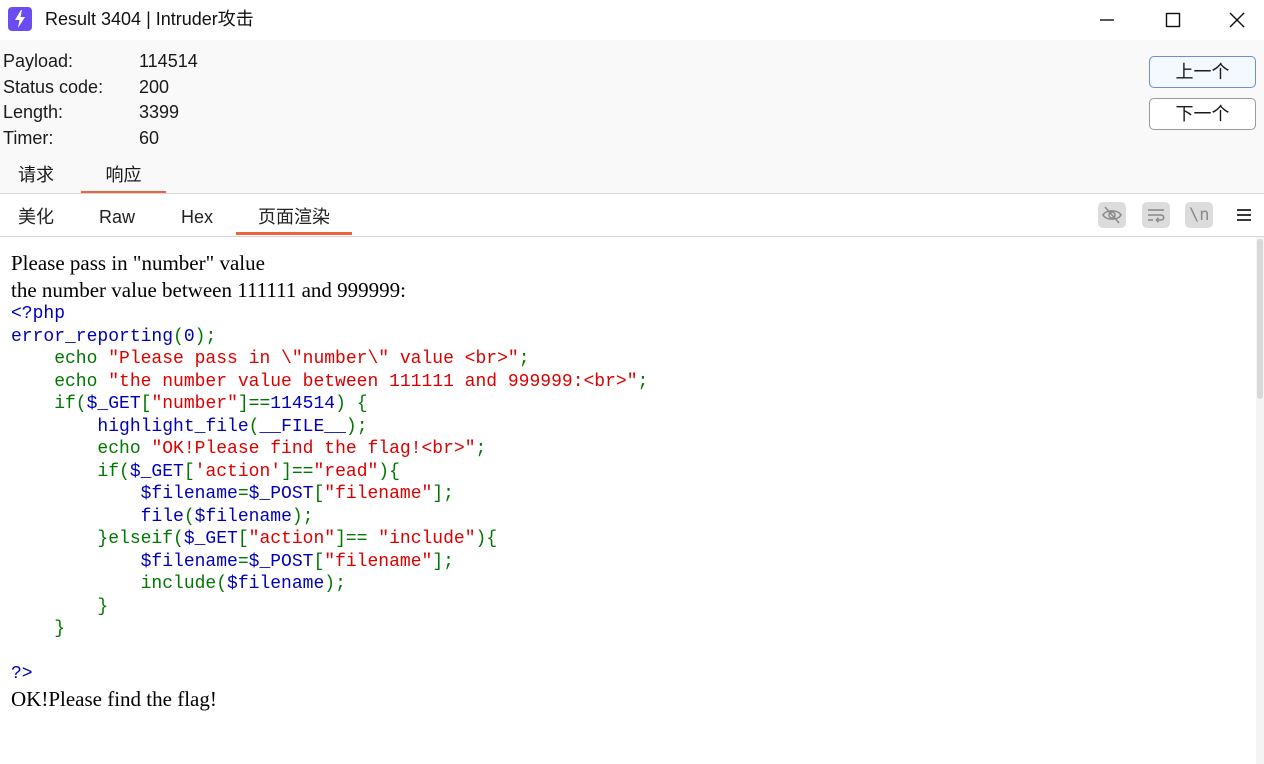  What do you see at coordinates (313, 359) in the screenshot?
I see `code-token: "Please pass in \"number\" value <br>"` at bounding box center [313, 359].